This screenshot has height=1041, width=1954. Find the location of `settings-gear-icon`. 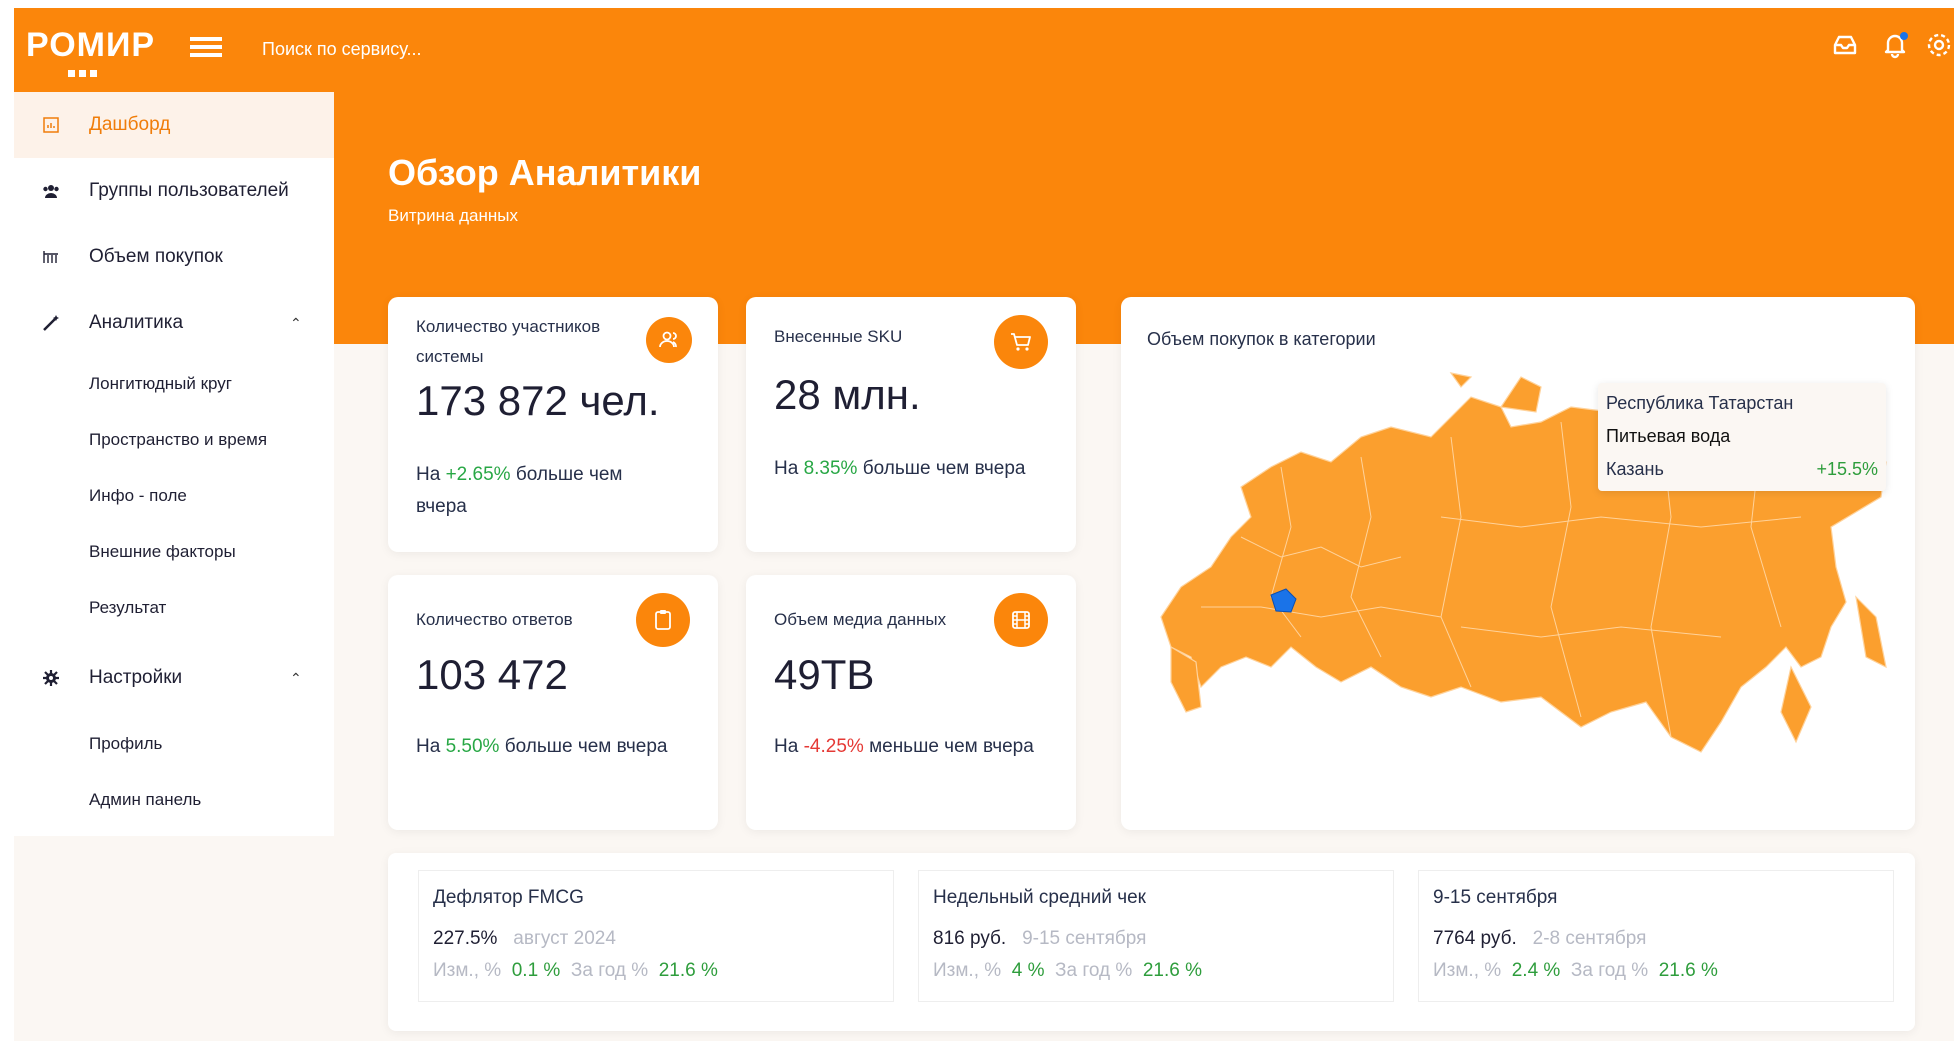

settings-gear-icon is located at coordinates (1939, 45).